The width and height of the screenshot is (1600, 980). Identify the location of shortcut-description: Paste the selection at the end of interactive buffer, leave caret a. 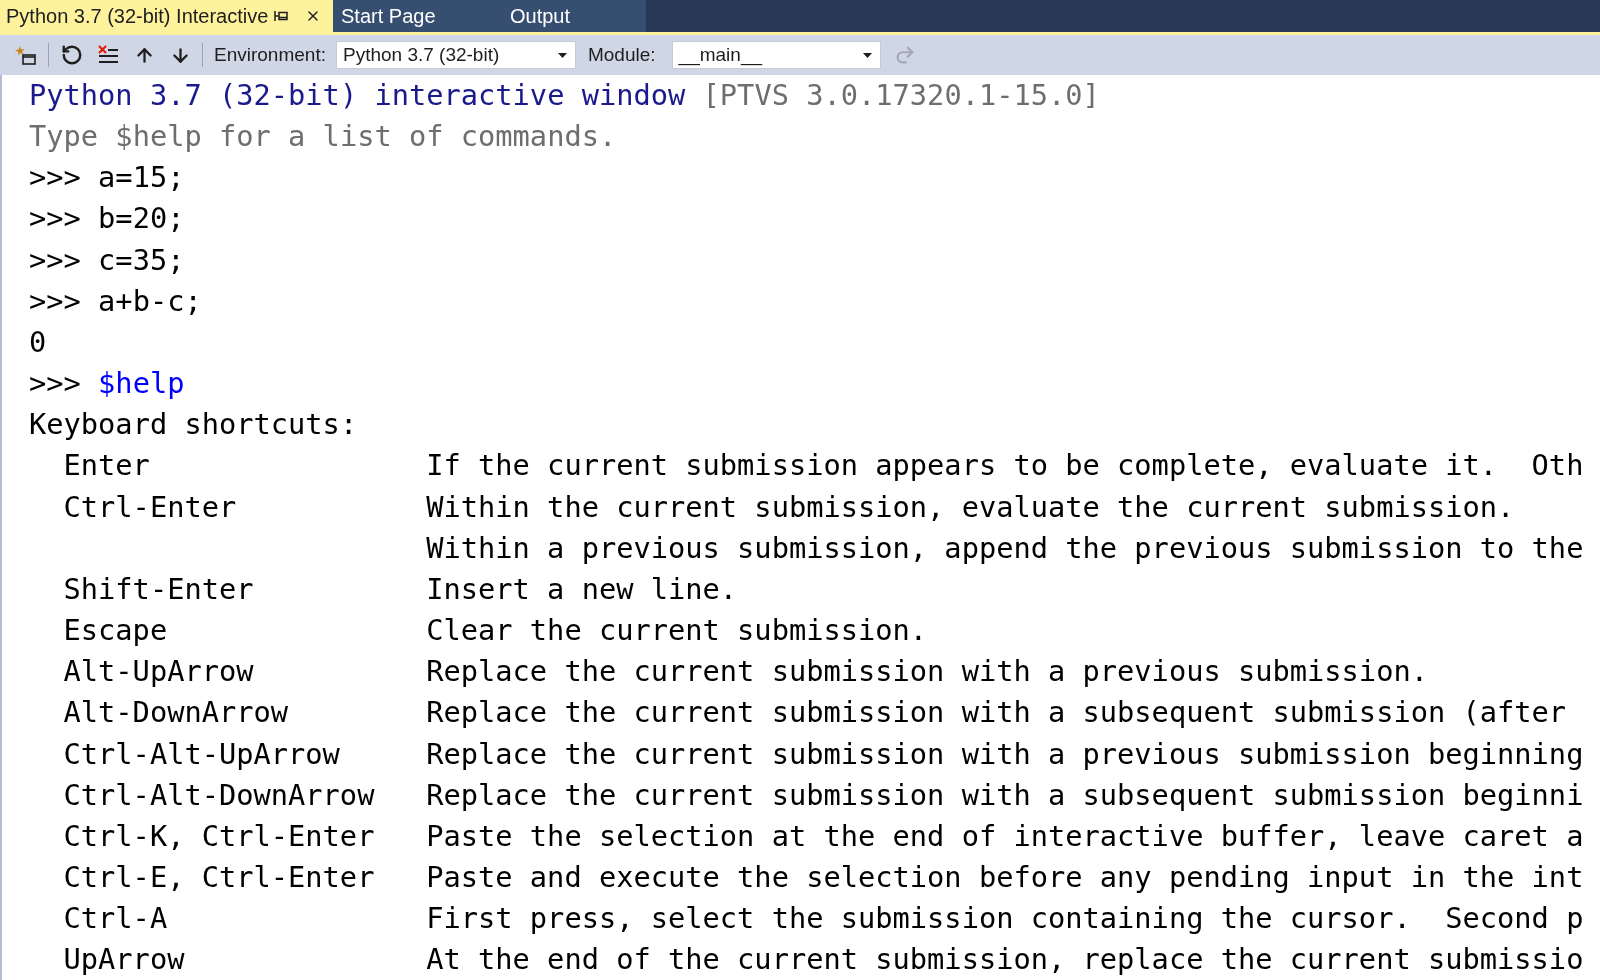
(1005, 836).